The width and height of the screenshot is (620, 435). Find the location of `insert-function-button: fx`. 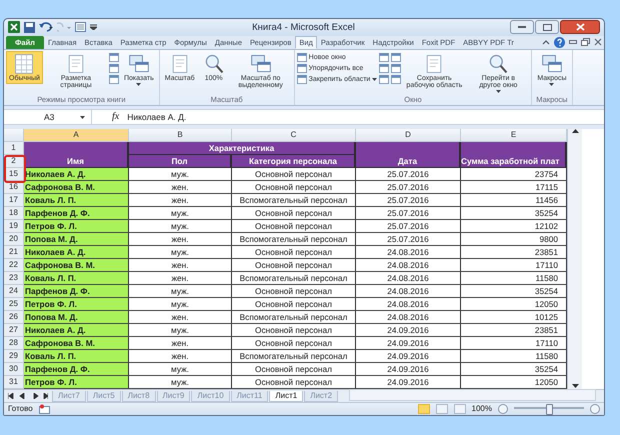

insert-function-button: fx is located at coordinates (110, 116).